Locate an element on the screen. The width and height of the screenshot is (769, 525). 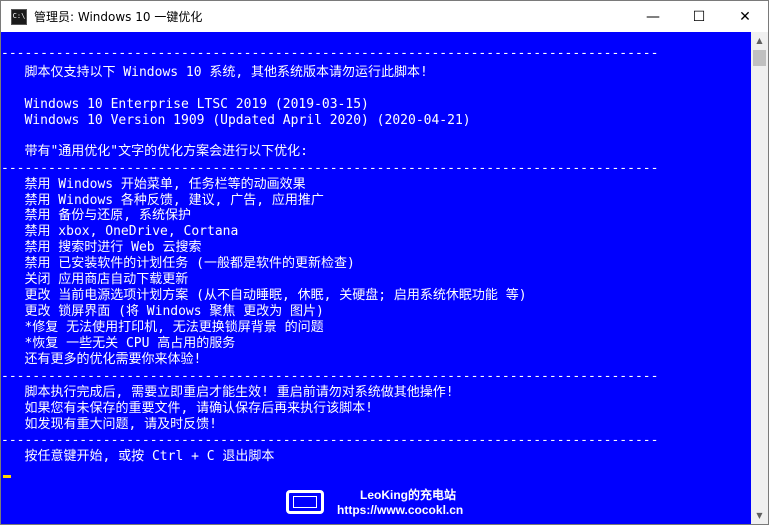
scroll-up-arrow-icon: ▲ is located at coordinates (759, 40).